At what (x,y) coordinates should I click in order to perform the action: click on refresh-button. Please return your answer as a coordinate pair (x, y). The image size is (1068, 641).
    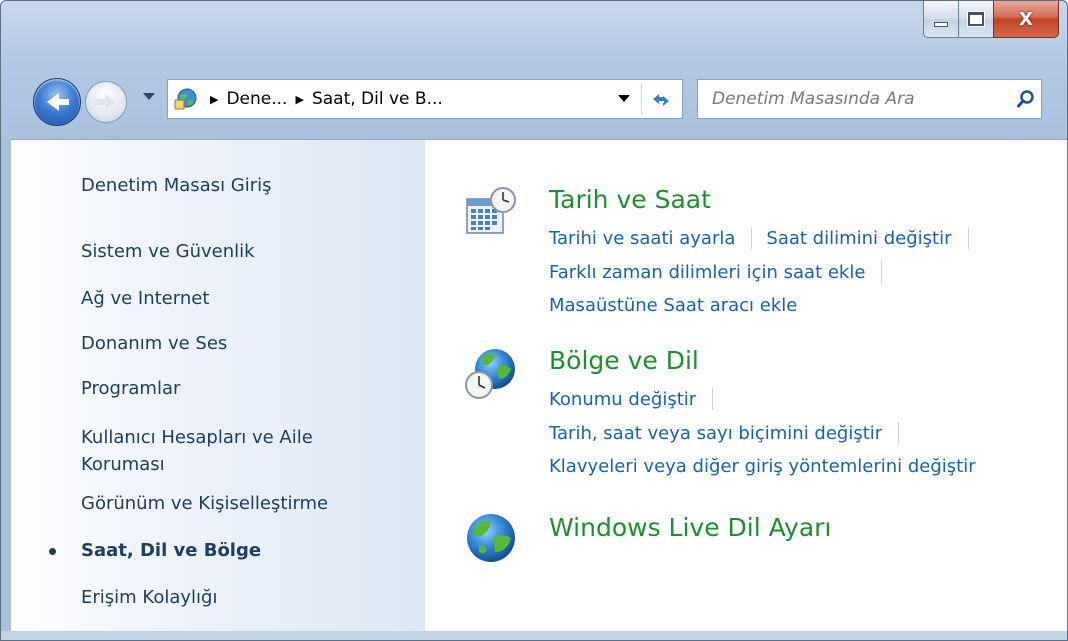
    Looking at the image, I should click on (661, 99).